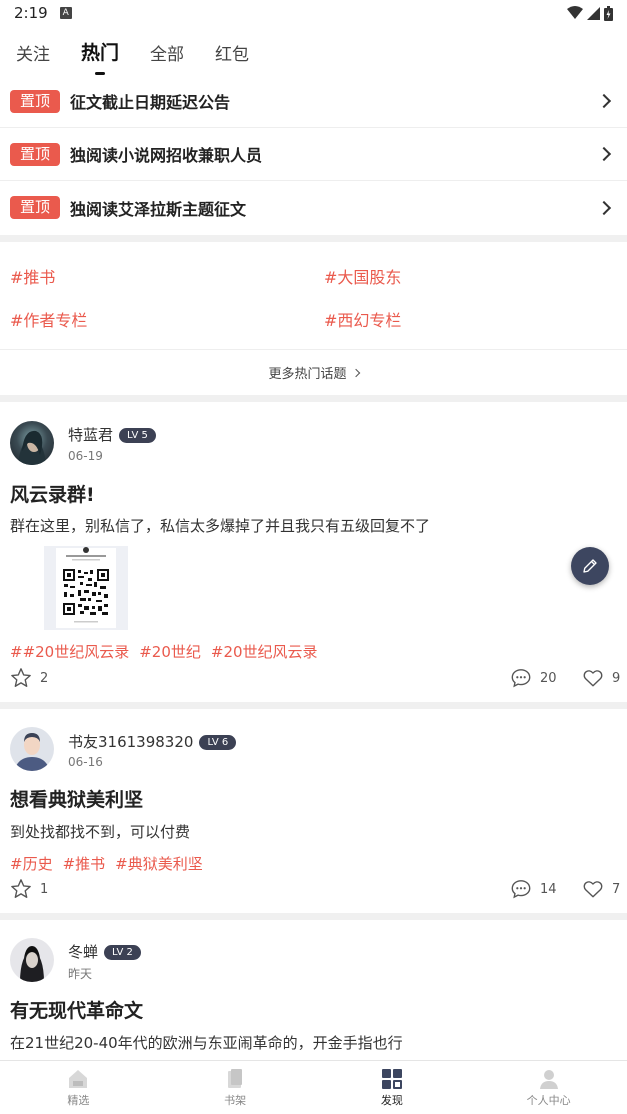  What do you see at coordinates (65, 13) in the screenshot?
I see `notification-icon: A` at bounding box center [65, 13].